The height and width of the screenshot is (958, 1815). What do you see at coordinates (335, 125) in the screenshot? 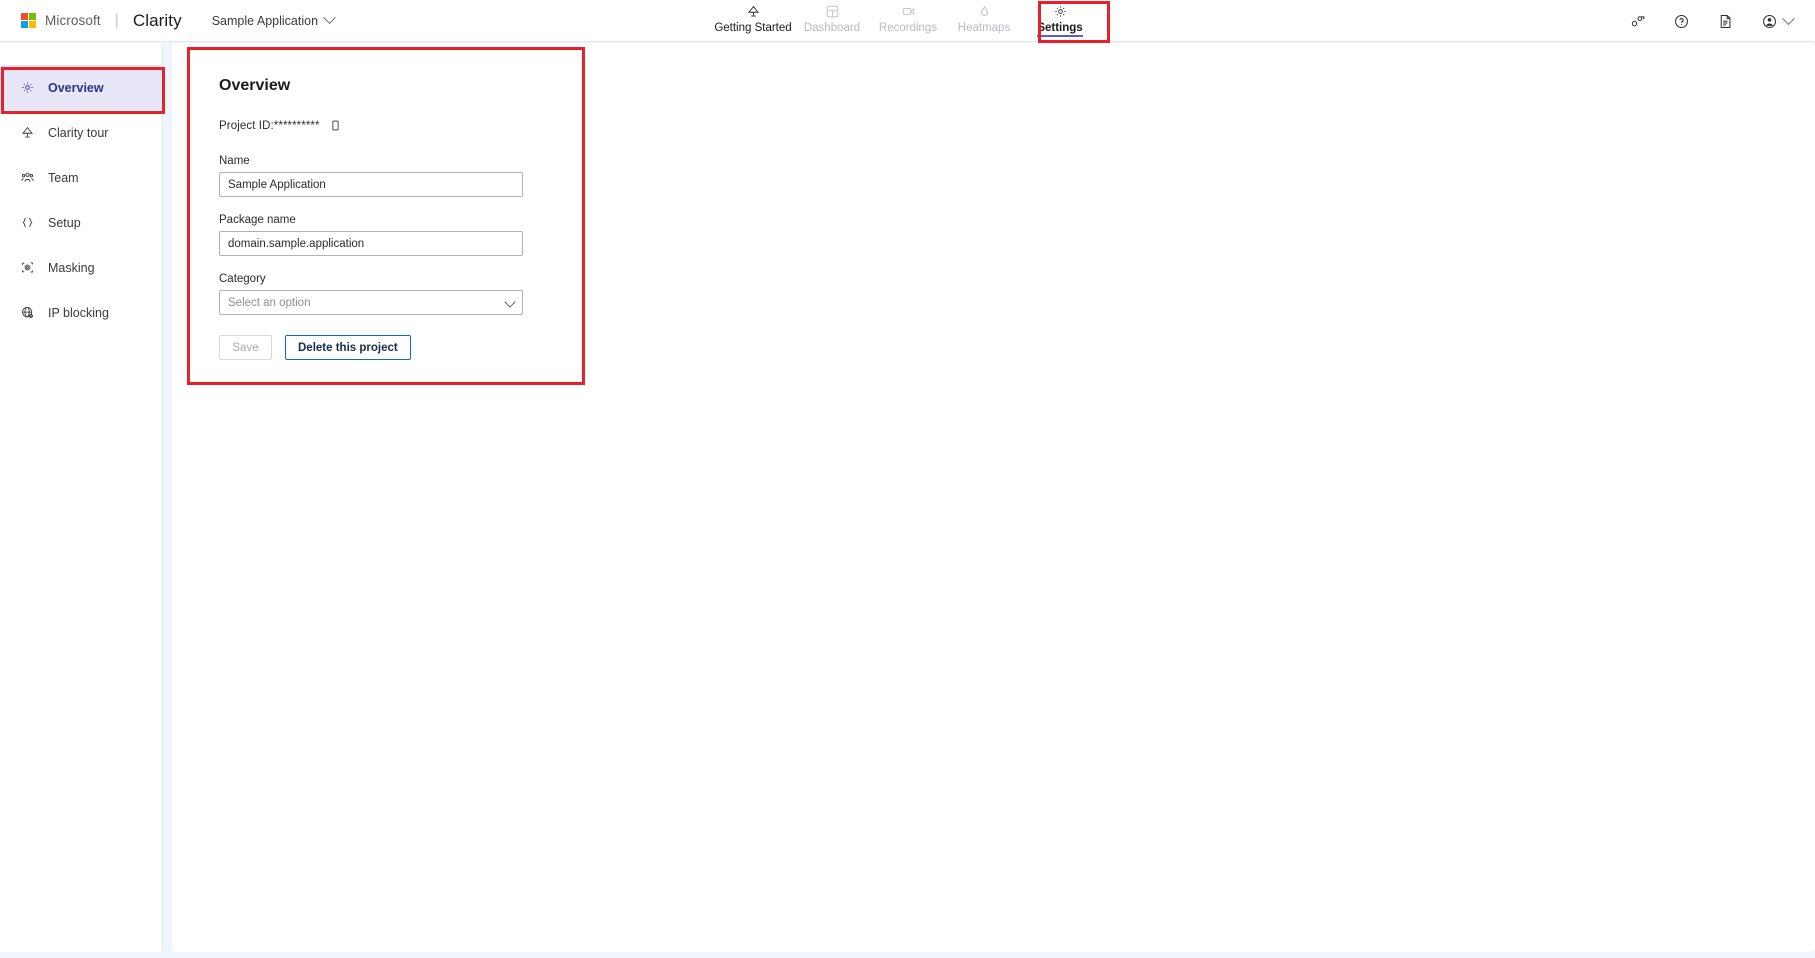
I see `copy-icon` at bounding box center [335, 125].